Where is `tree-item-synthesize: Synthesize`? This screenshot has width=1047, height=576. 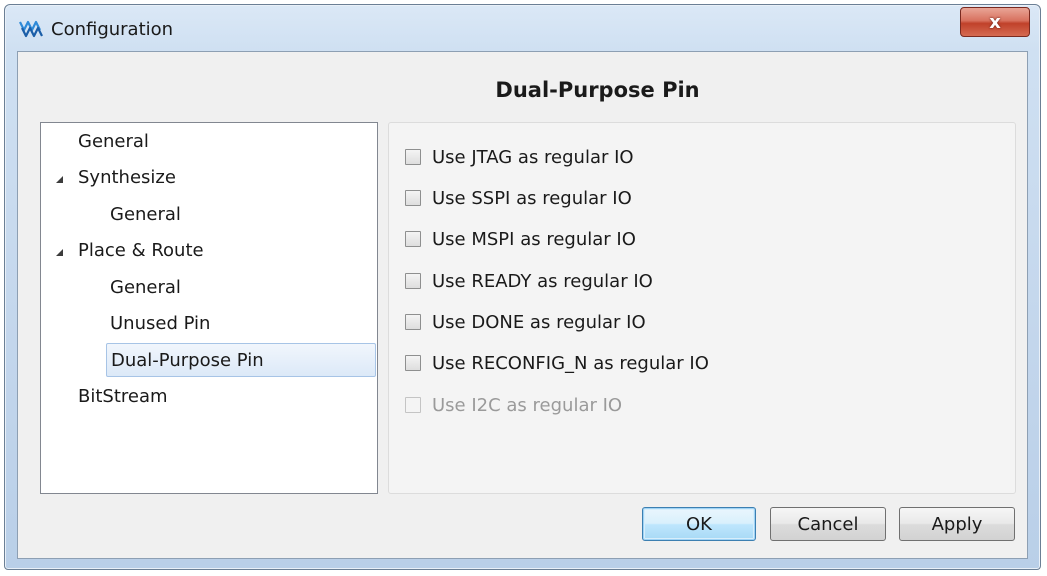
tree-item-synthesize: Synthesize is located at coordinates (127, 178).